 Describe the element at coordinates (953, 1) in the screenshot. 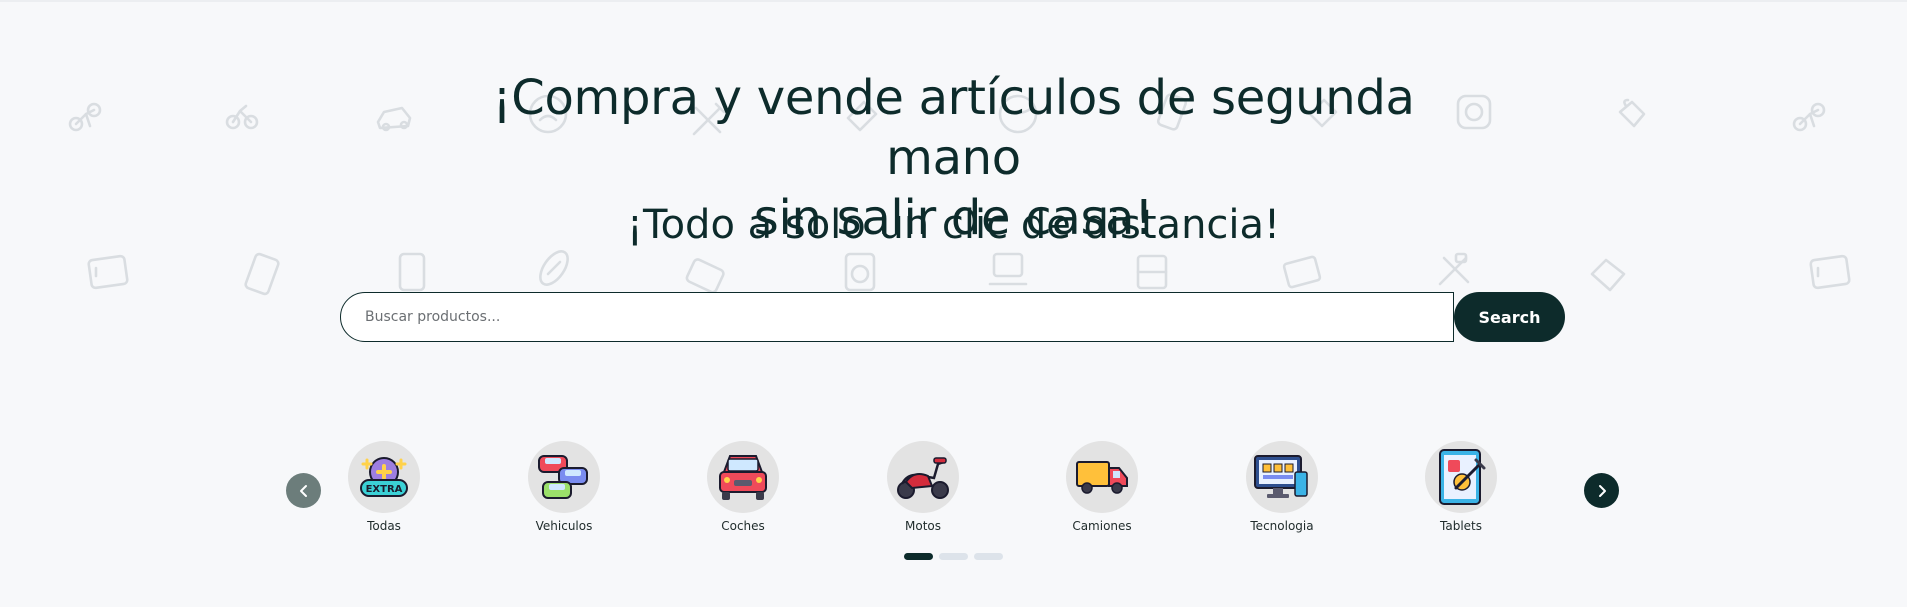

I see `top-divider` at that location.